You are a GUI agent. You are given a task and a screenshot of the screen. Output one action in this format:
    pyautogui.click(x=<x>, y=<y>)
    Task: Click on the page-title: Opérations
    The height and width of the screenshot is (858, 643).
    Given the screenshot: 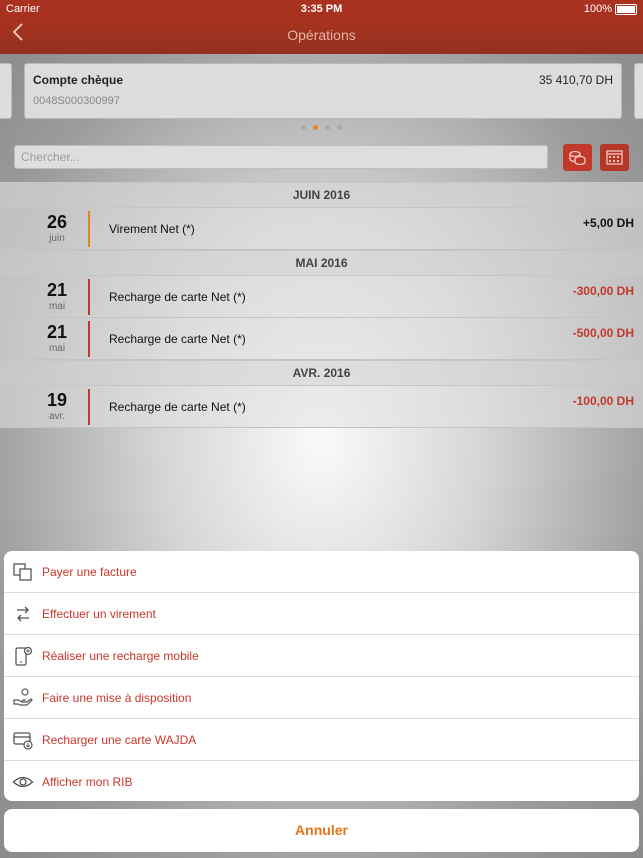 What is the action you would take?
    pyautogui.click(x=321, y=35)
    